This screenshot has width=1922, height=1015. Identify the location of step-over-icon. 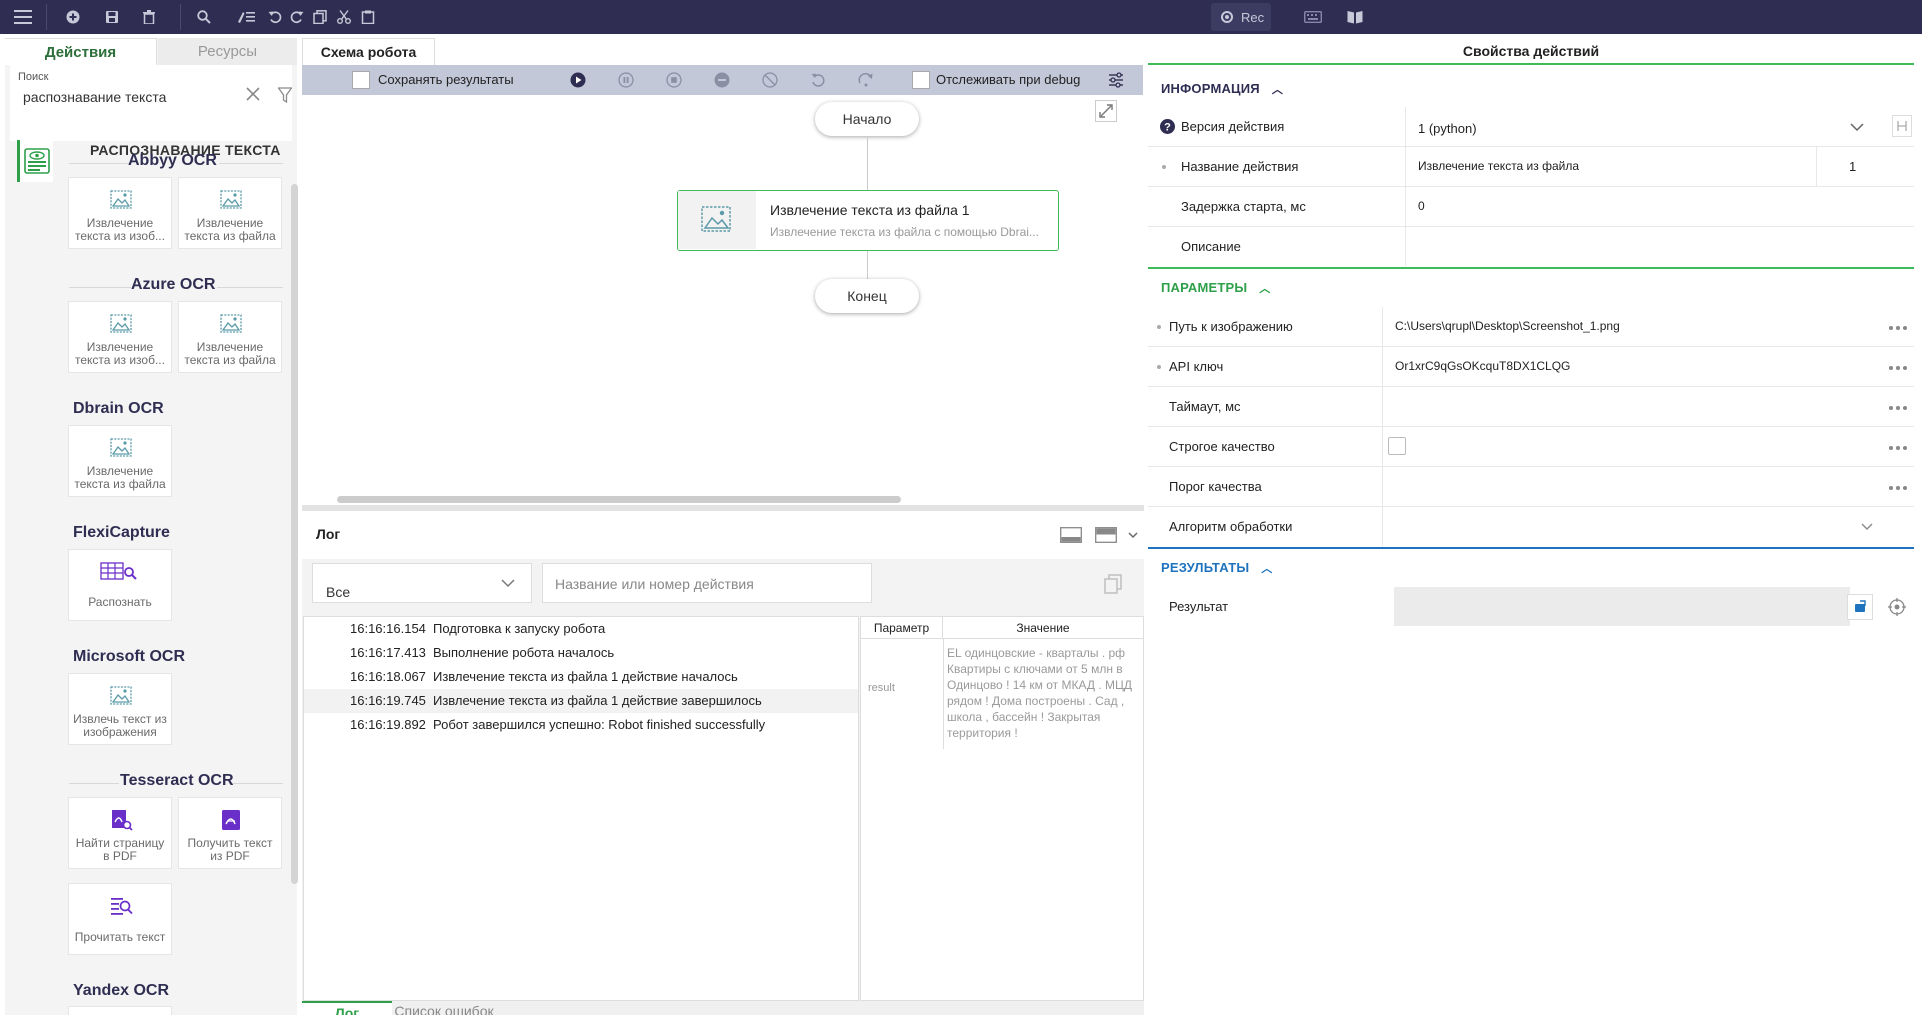
(866, 80).